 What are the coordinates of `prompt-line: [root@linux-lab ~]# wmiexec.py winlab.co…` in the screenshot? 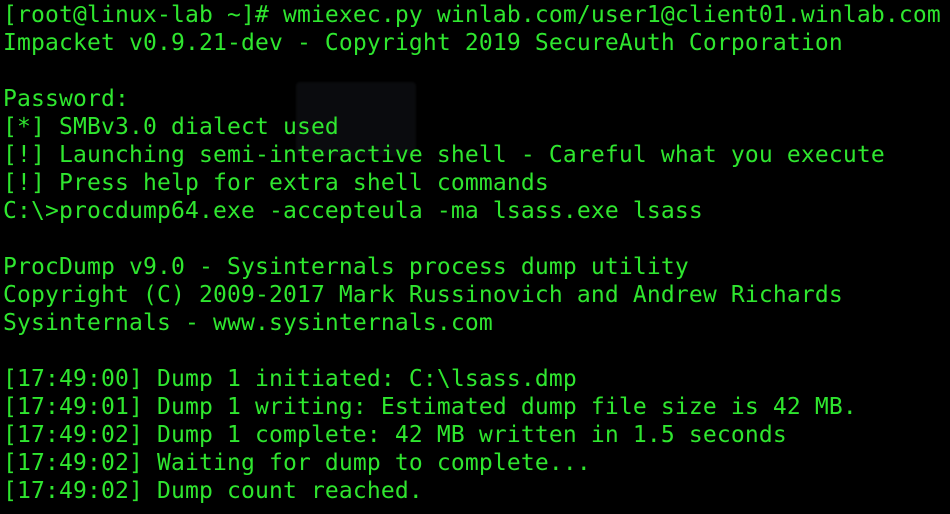 It's located at (472, 15).